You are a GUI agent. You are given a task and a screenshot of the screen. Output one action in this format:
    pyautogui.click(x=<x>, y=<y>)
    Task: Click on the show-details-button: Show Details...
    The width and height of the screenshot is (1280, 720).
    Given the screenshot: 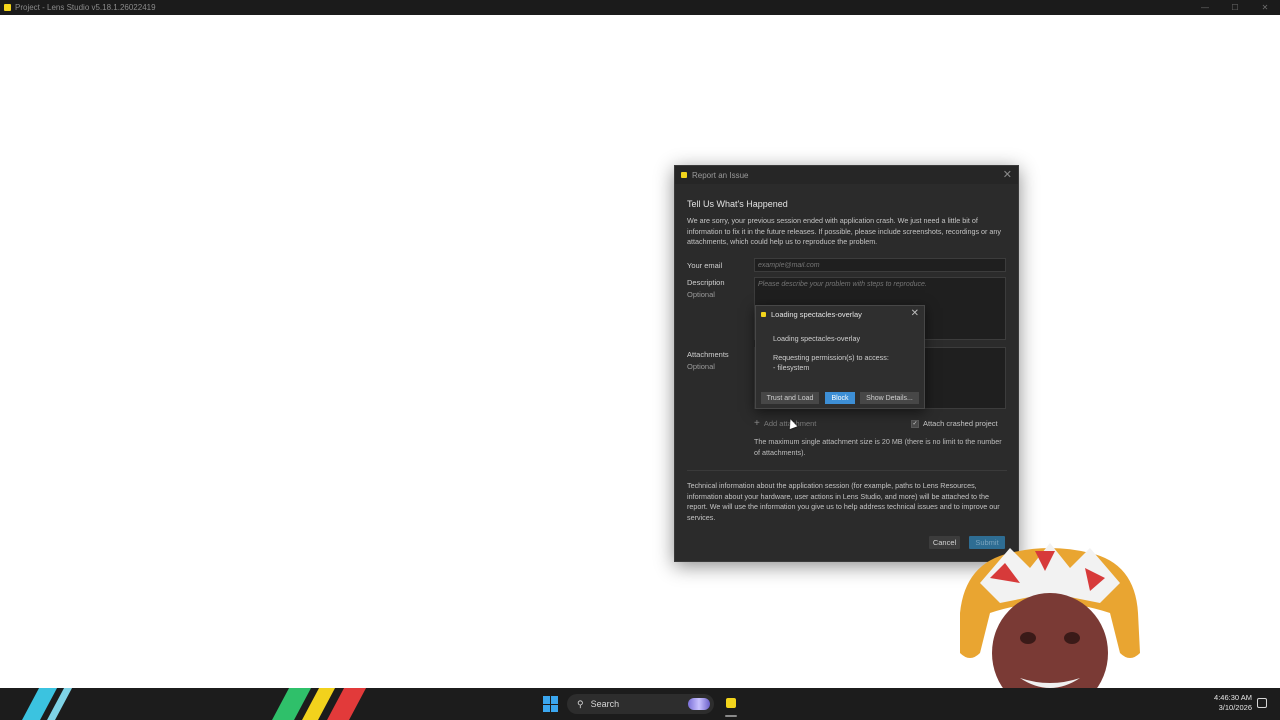 What is the action you would take?
    pyautogui.click(x=889, y=398)
    